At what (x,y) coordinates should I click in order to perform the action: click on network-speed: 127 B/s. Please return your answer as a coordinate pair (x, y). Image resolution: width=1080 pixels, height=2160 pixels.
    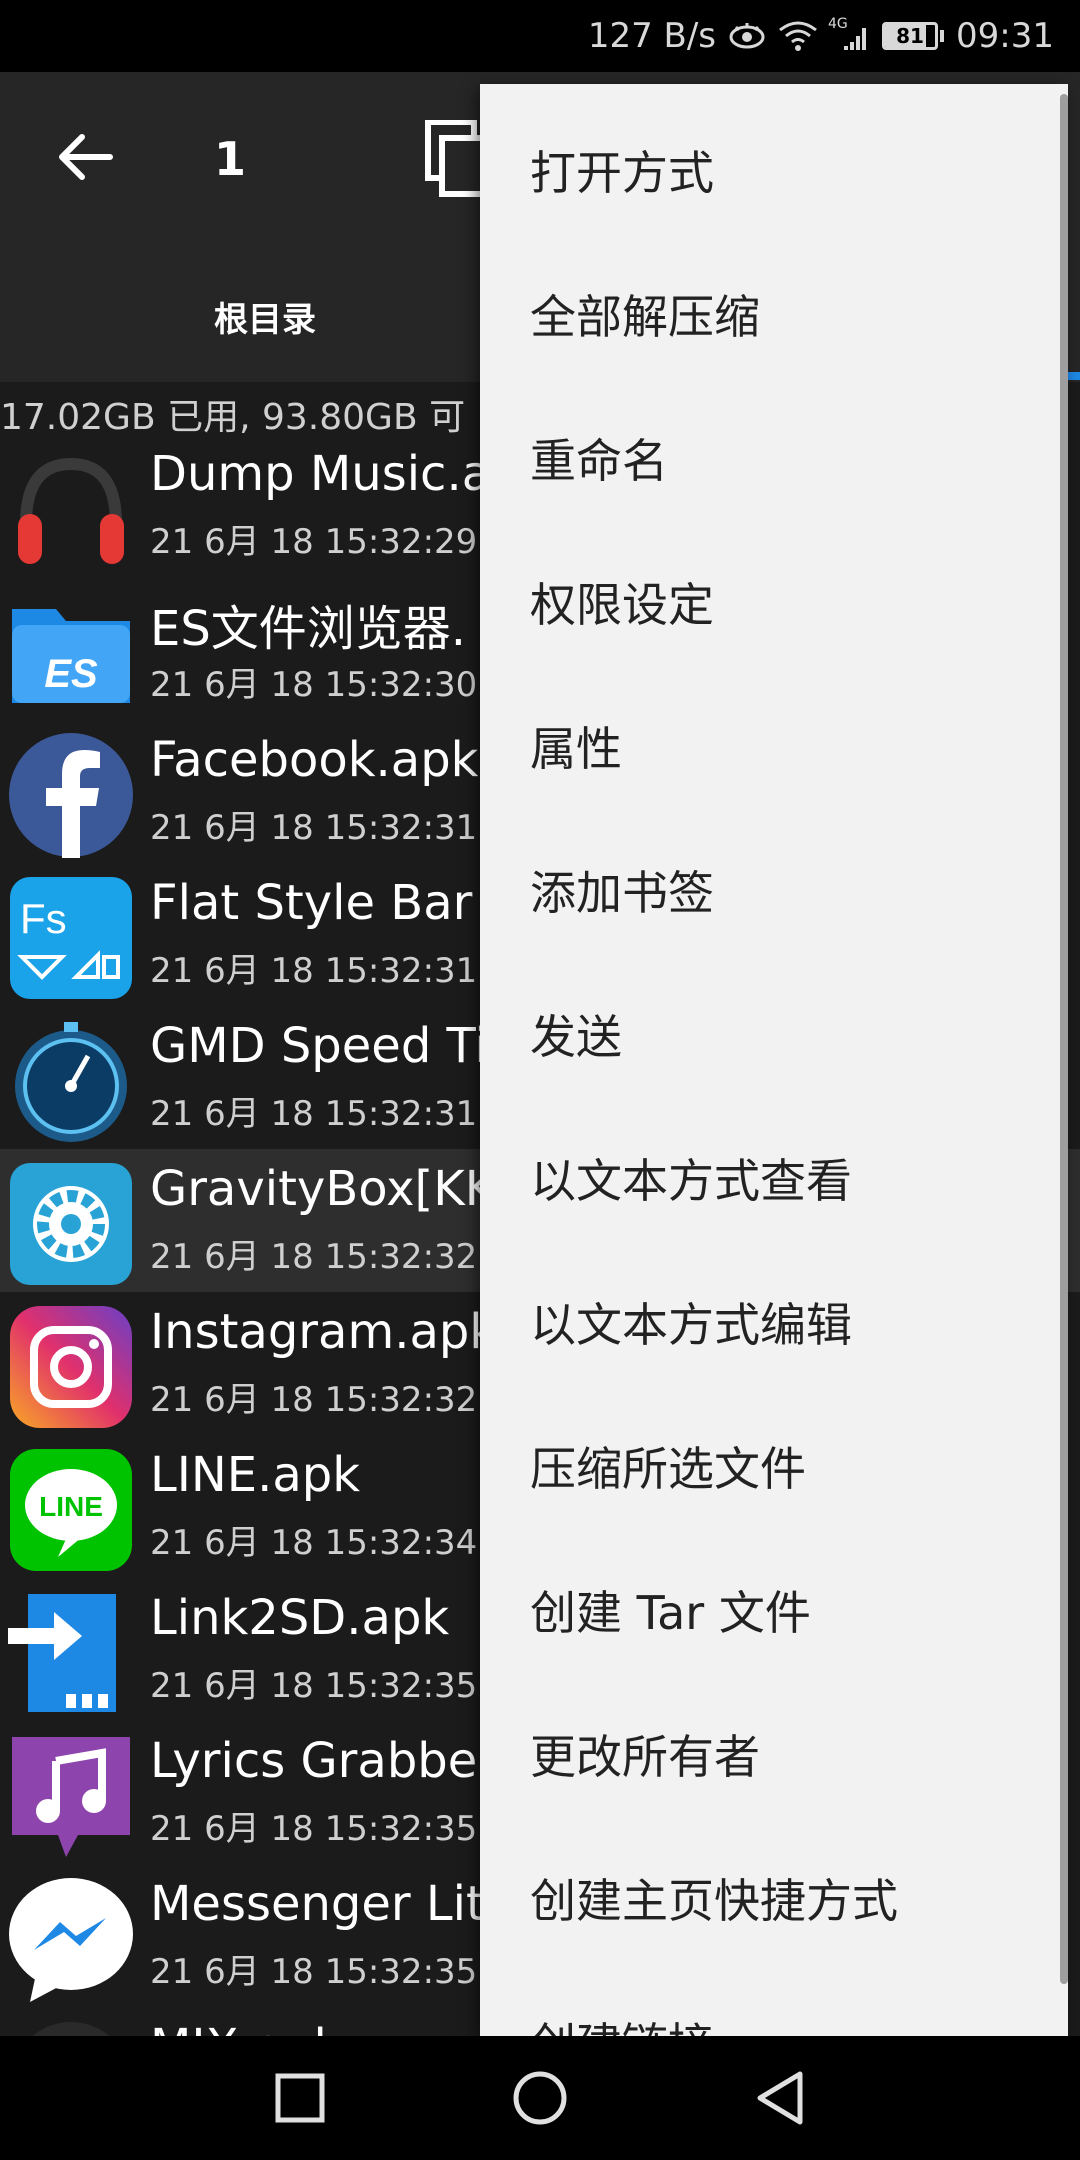
    Looking at the image, I should click on (652, 36).